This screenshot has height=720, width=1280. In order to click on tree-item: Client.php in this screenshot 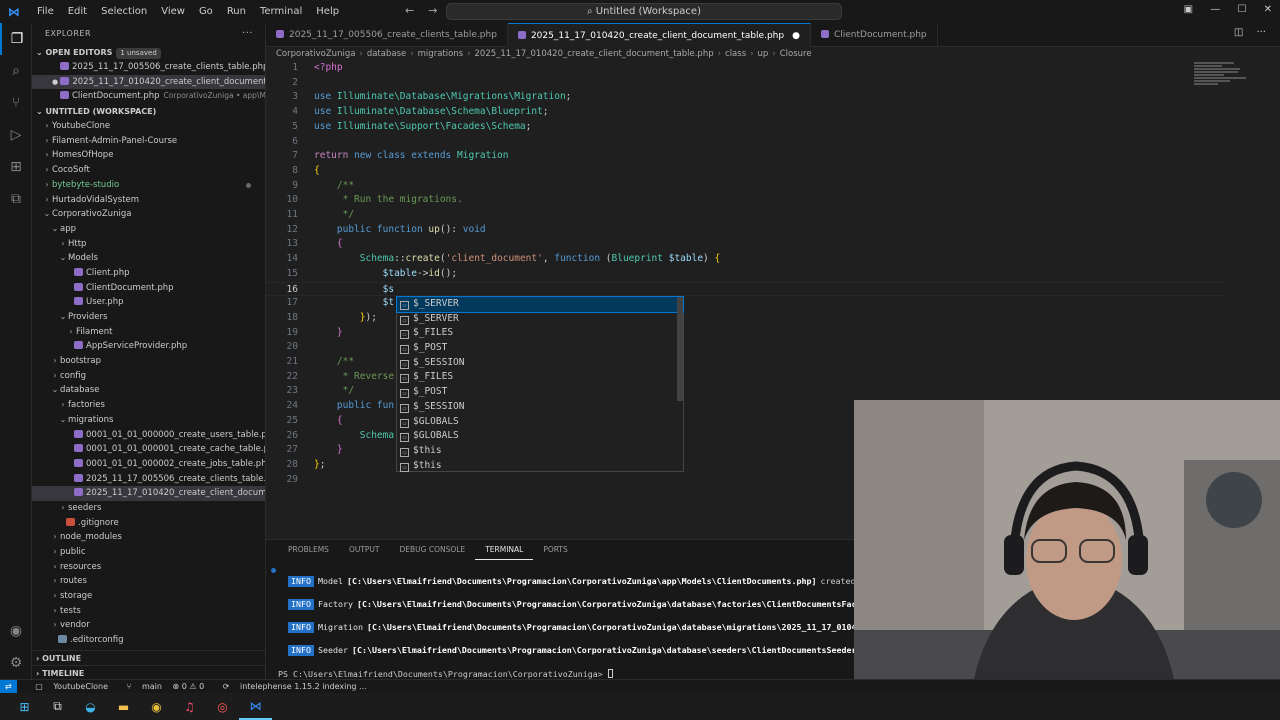, I will do `click(148, 273)`.